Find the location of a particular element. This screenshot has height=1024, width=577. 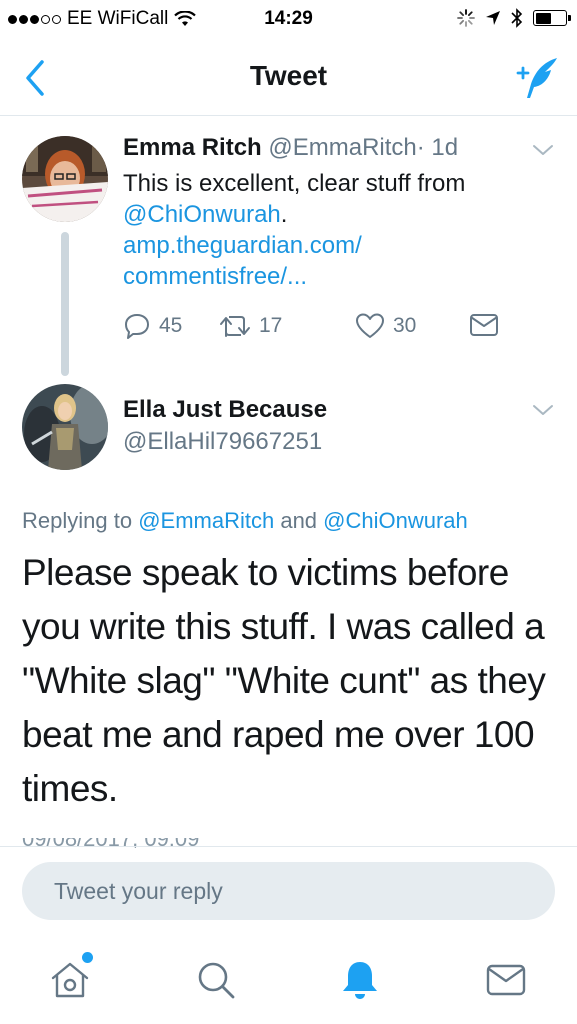

tab-search is located at coordinates (216, 980).